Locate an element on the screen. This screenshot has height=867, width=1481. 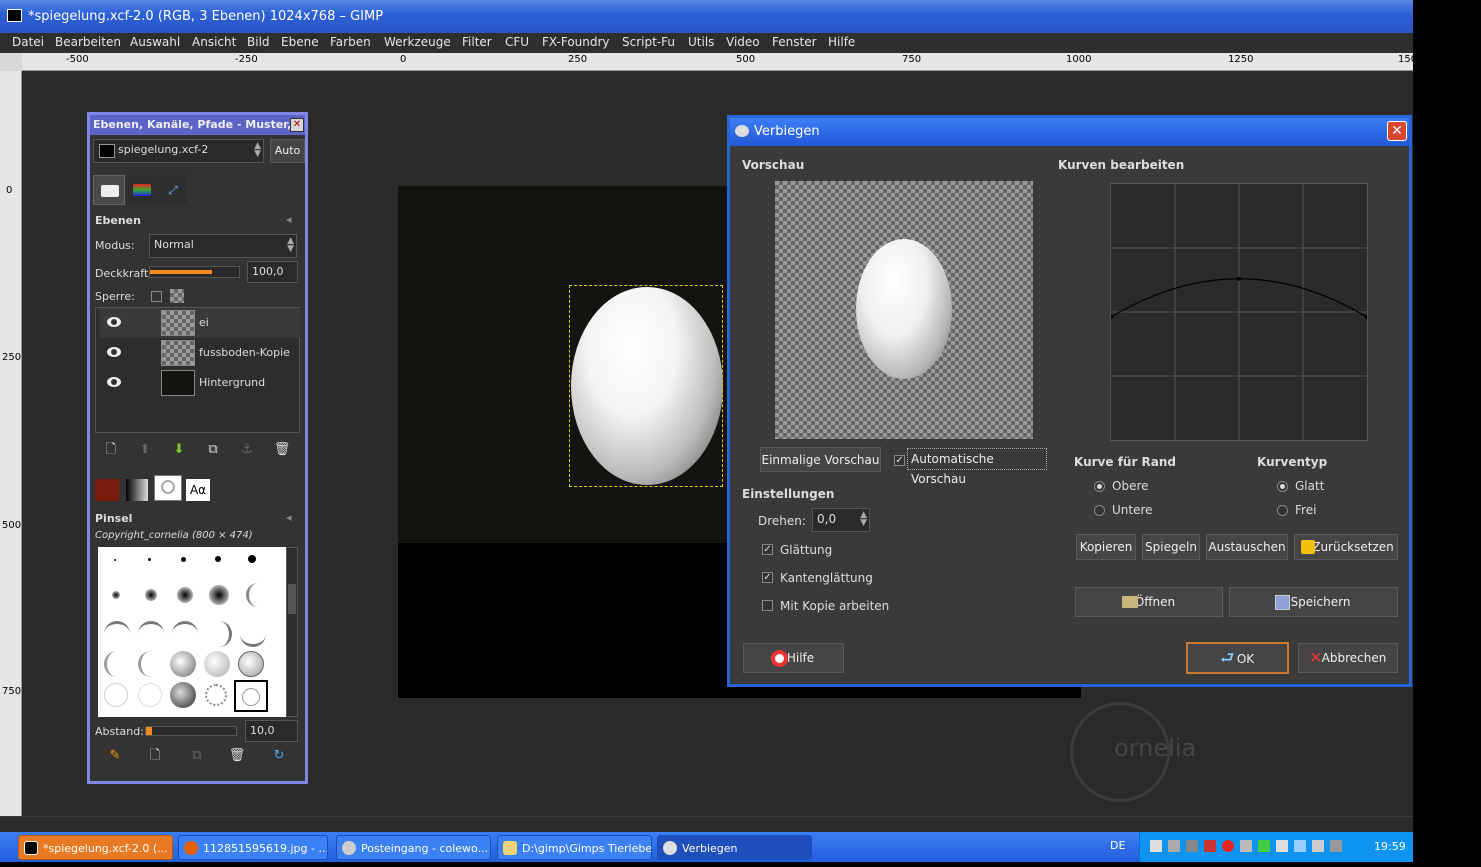
curve-graph is located at coordinates (1239, 312).